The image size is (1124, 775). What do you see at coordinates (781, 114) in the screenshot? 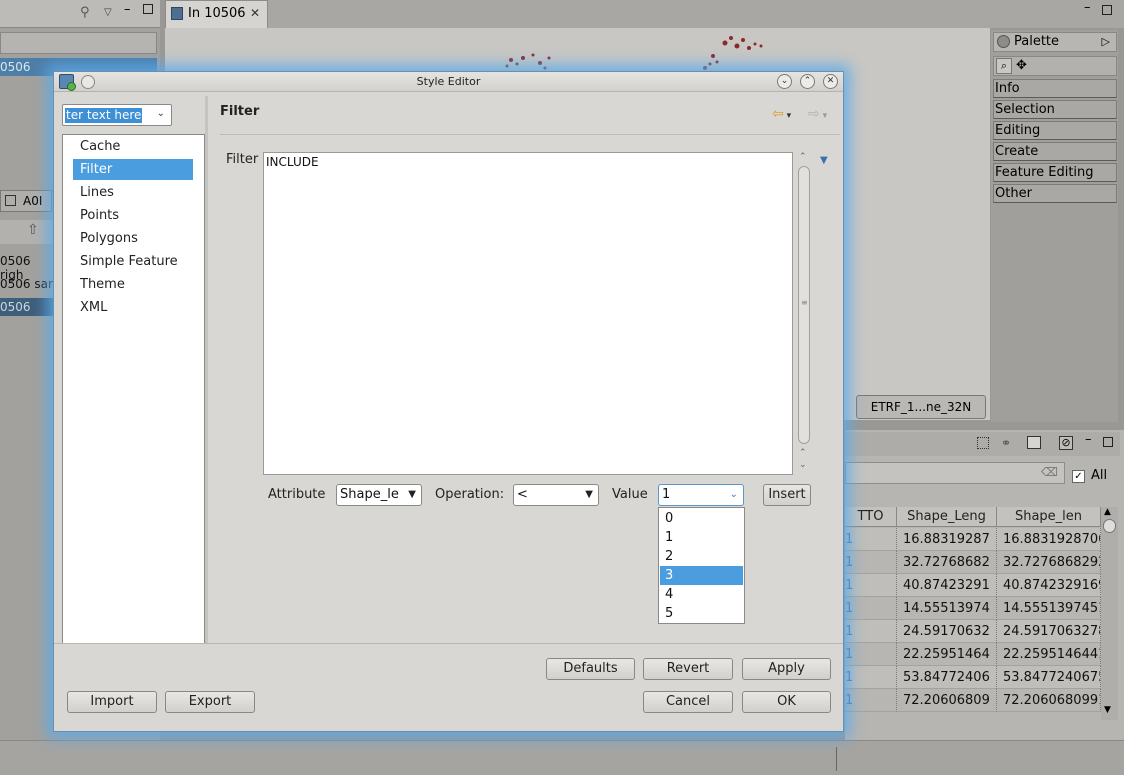
I see `back-arrow-icon: ⇦ ▾` at bounding box center [781, 114].